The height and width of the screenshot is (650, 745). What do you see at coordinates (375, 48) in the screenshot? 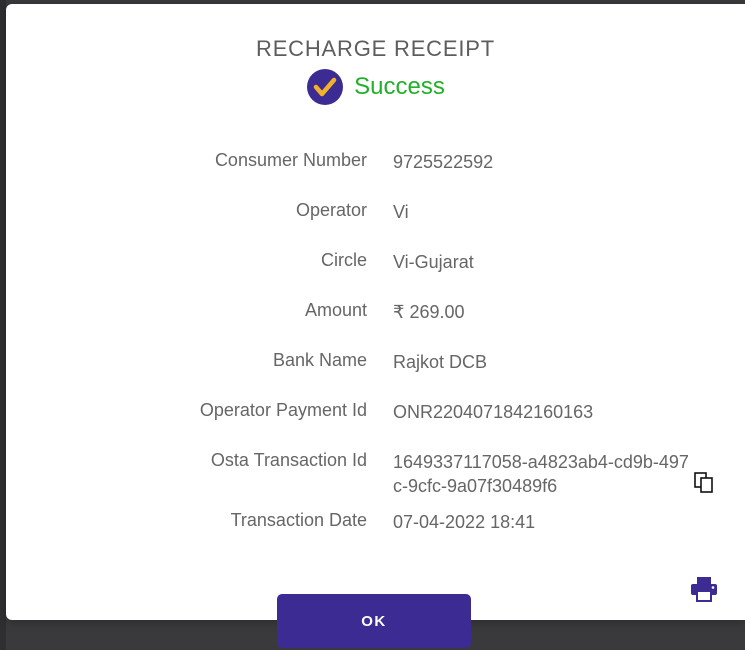
I see `receipt-title: RECHARGE RECEIPT` at bounding box center [375, 48].